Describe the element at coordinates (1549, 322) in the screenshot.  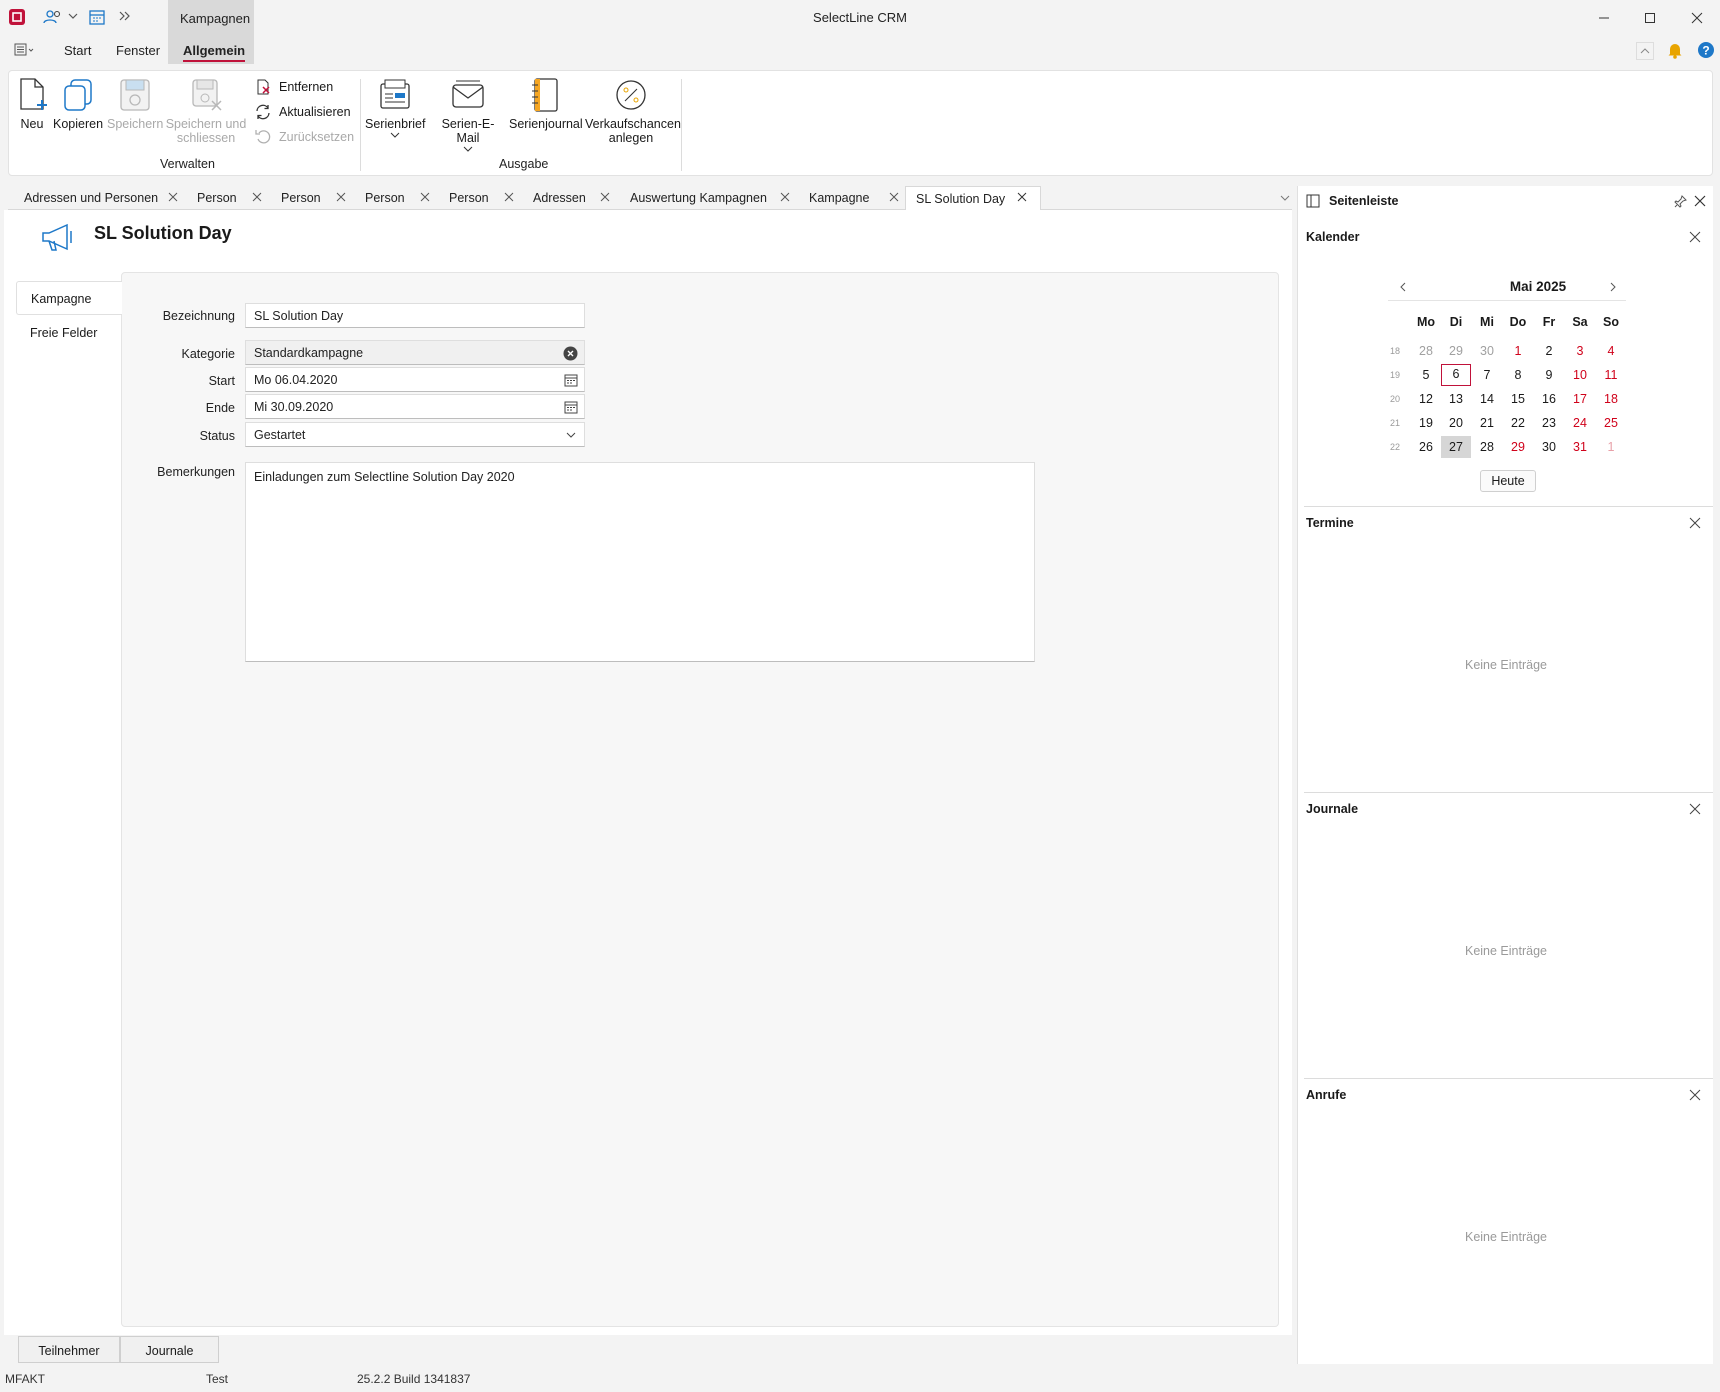
I see `weekday-header: Fr` at that location.